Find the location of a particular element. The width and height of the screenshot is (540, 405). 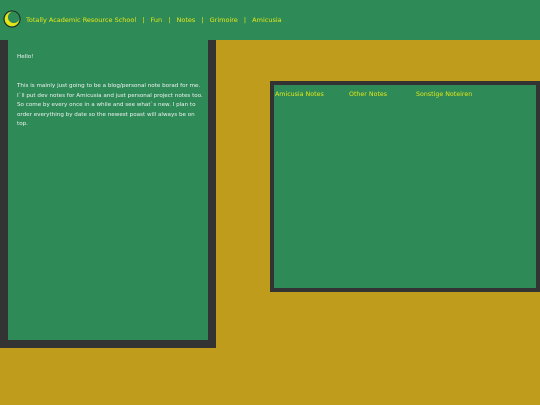

nav-item-amicusia: Amicusia is located at coordinates (266, 20).